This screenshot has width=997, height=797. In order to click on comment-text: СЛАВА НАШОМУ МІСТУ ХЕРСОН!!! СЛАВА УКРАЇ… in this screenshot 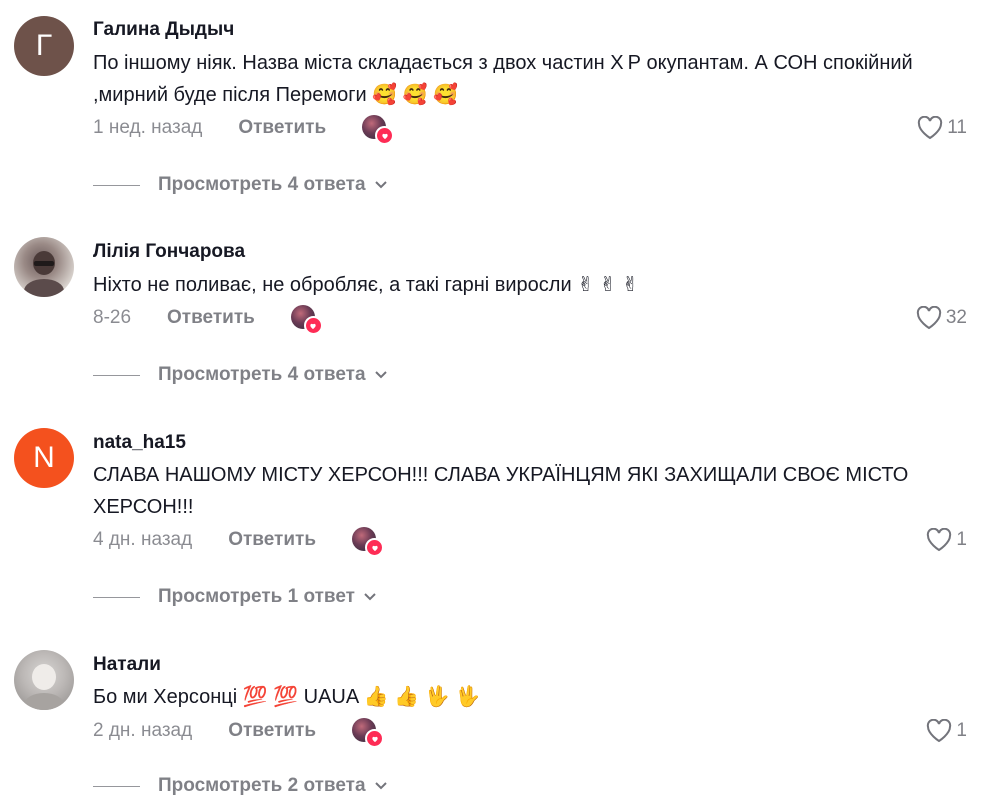, I will do `click(533, 491)`.